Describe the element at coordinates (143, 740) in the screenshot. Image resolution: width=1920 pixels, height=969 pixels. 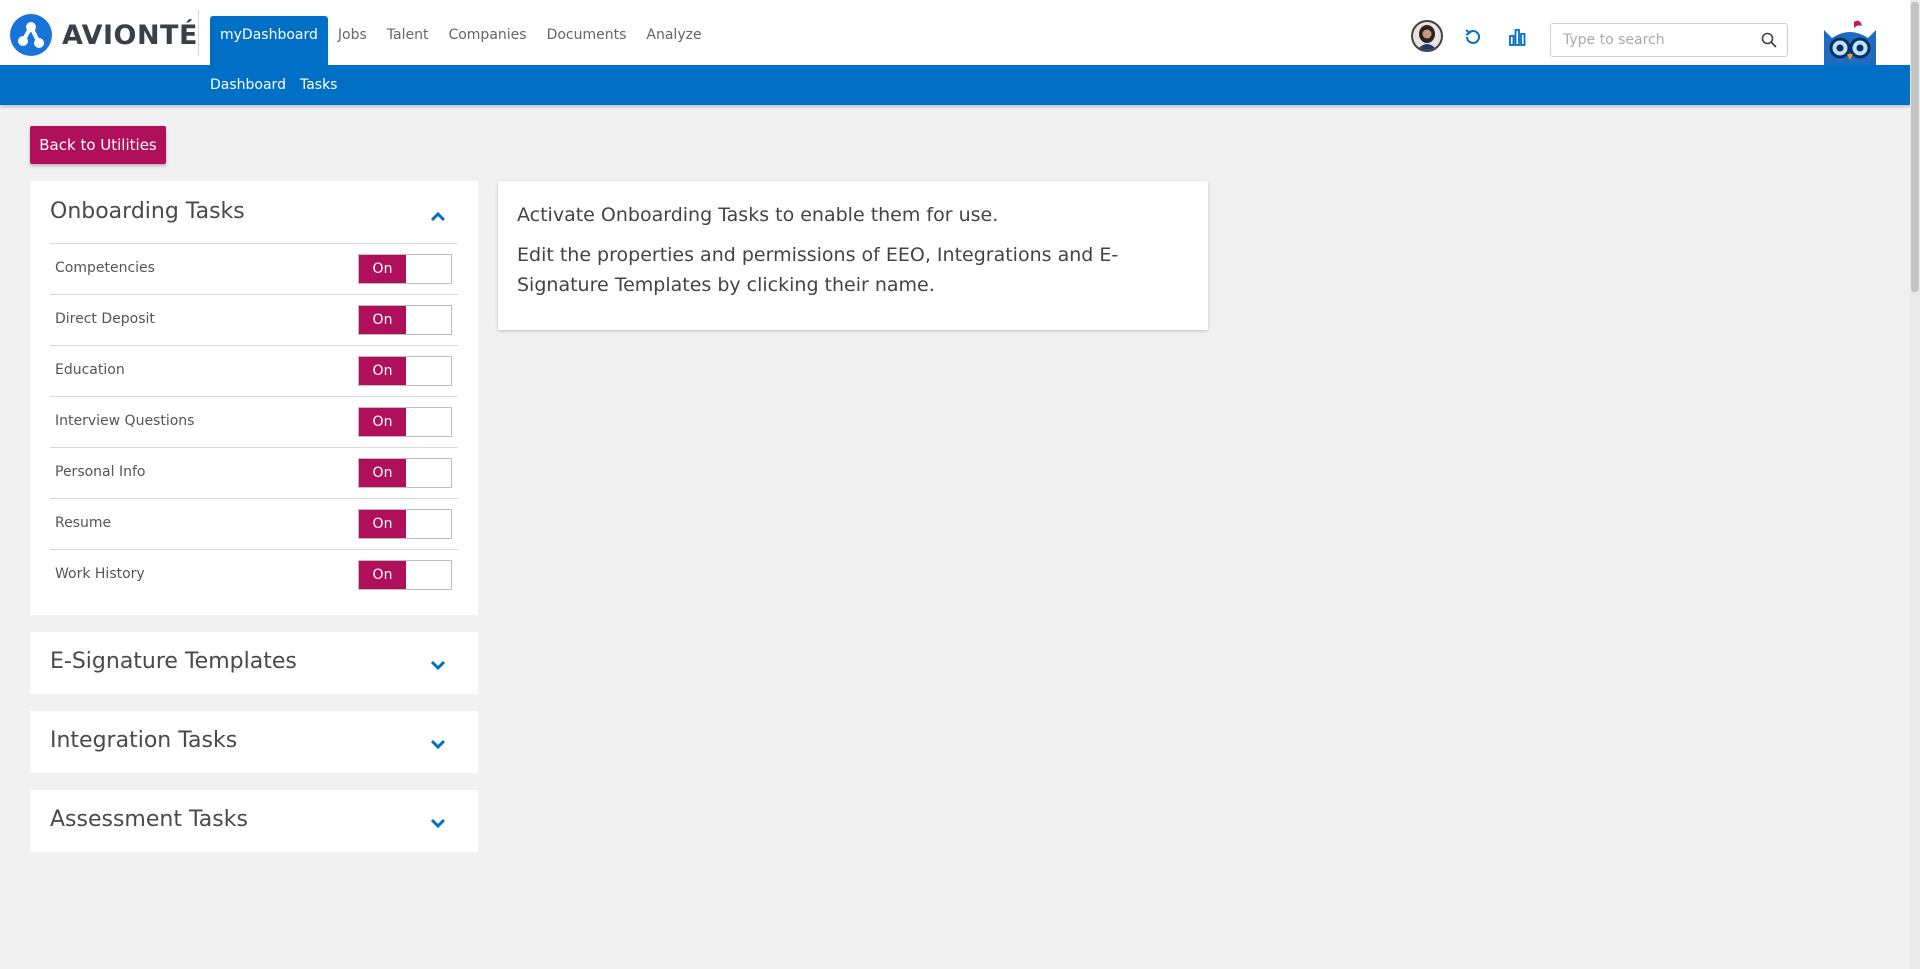
I see `integration-tasks-title: Integration Tasks` at that location.